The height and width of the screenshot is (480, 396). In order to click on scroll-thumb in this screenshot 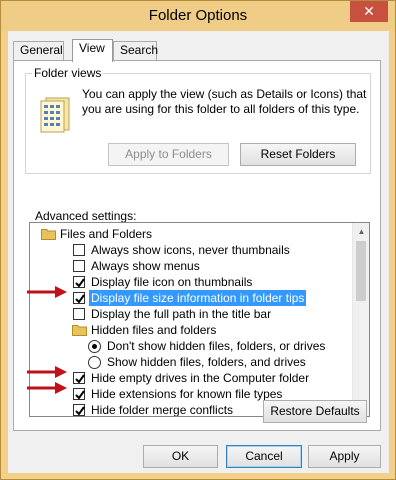, I will do `click(361, 271)`.